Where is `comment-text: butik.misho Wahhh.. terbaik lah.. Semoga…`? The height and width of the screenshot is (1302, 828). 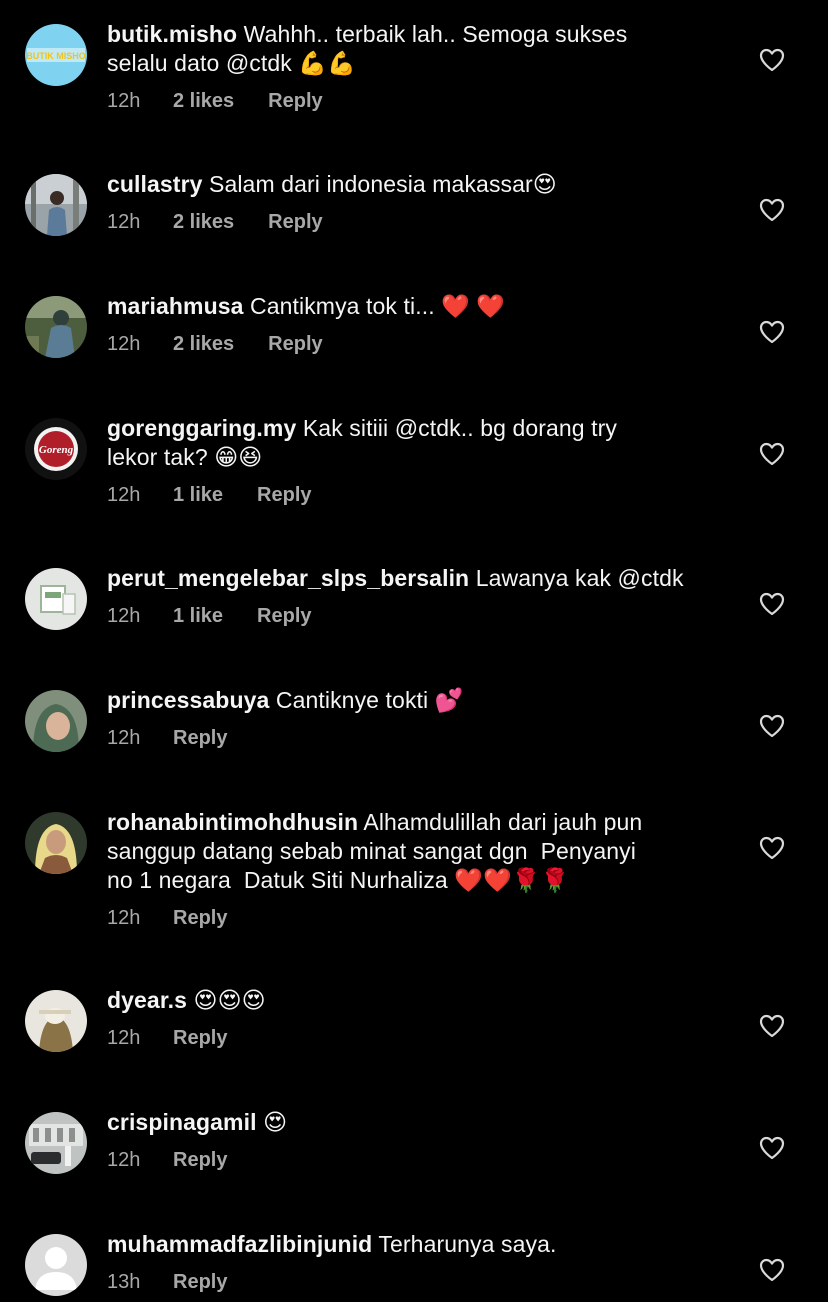
comment-text: butik.misho Wahhh.. terbaik lah.. Semoga… is located at coordinates (412, 49).